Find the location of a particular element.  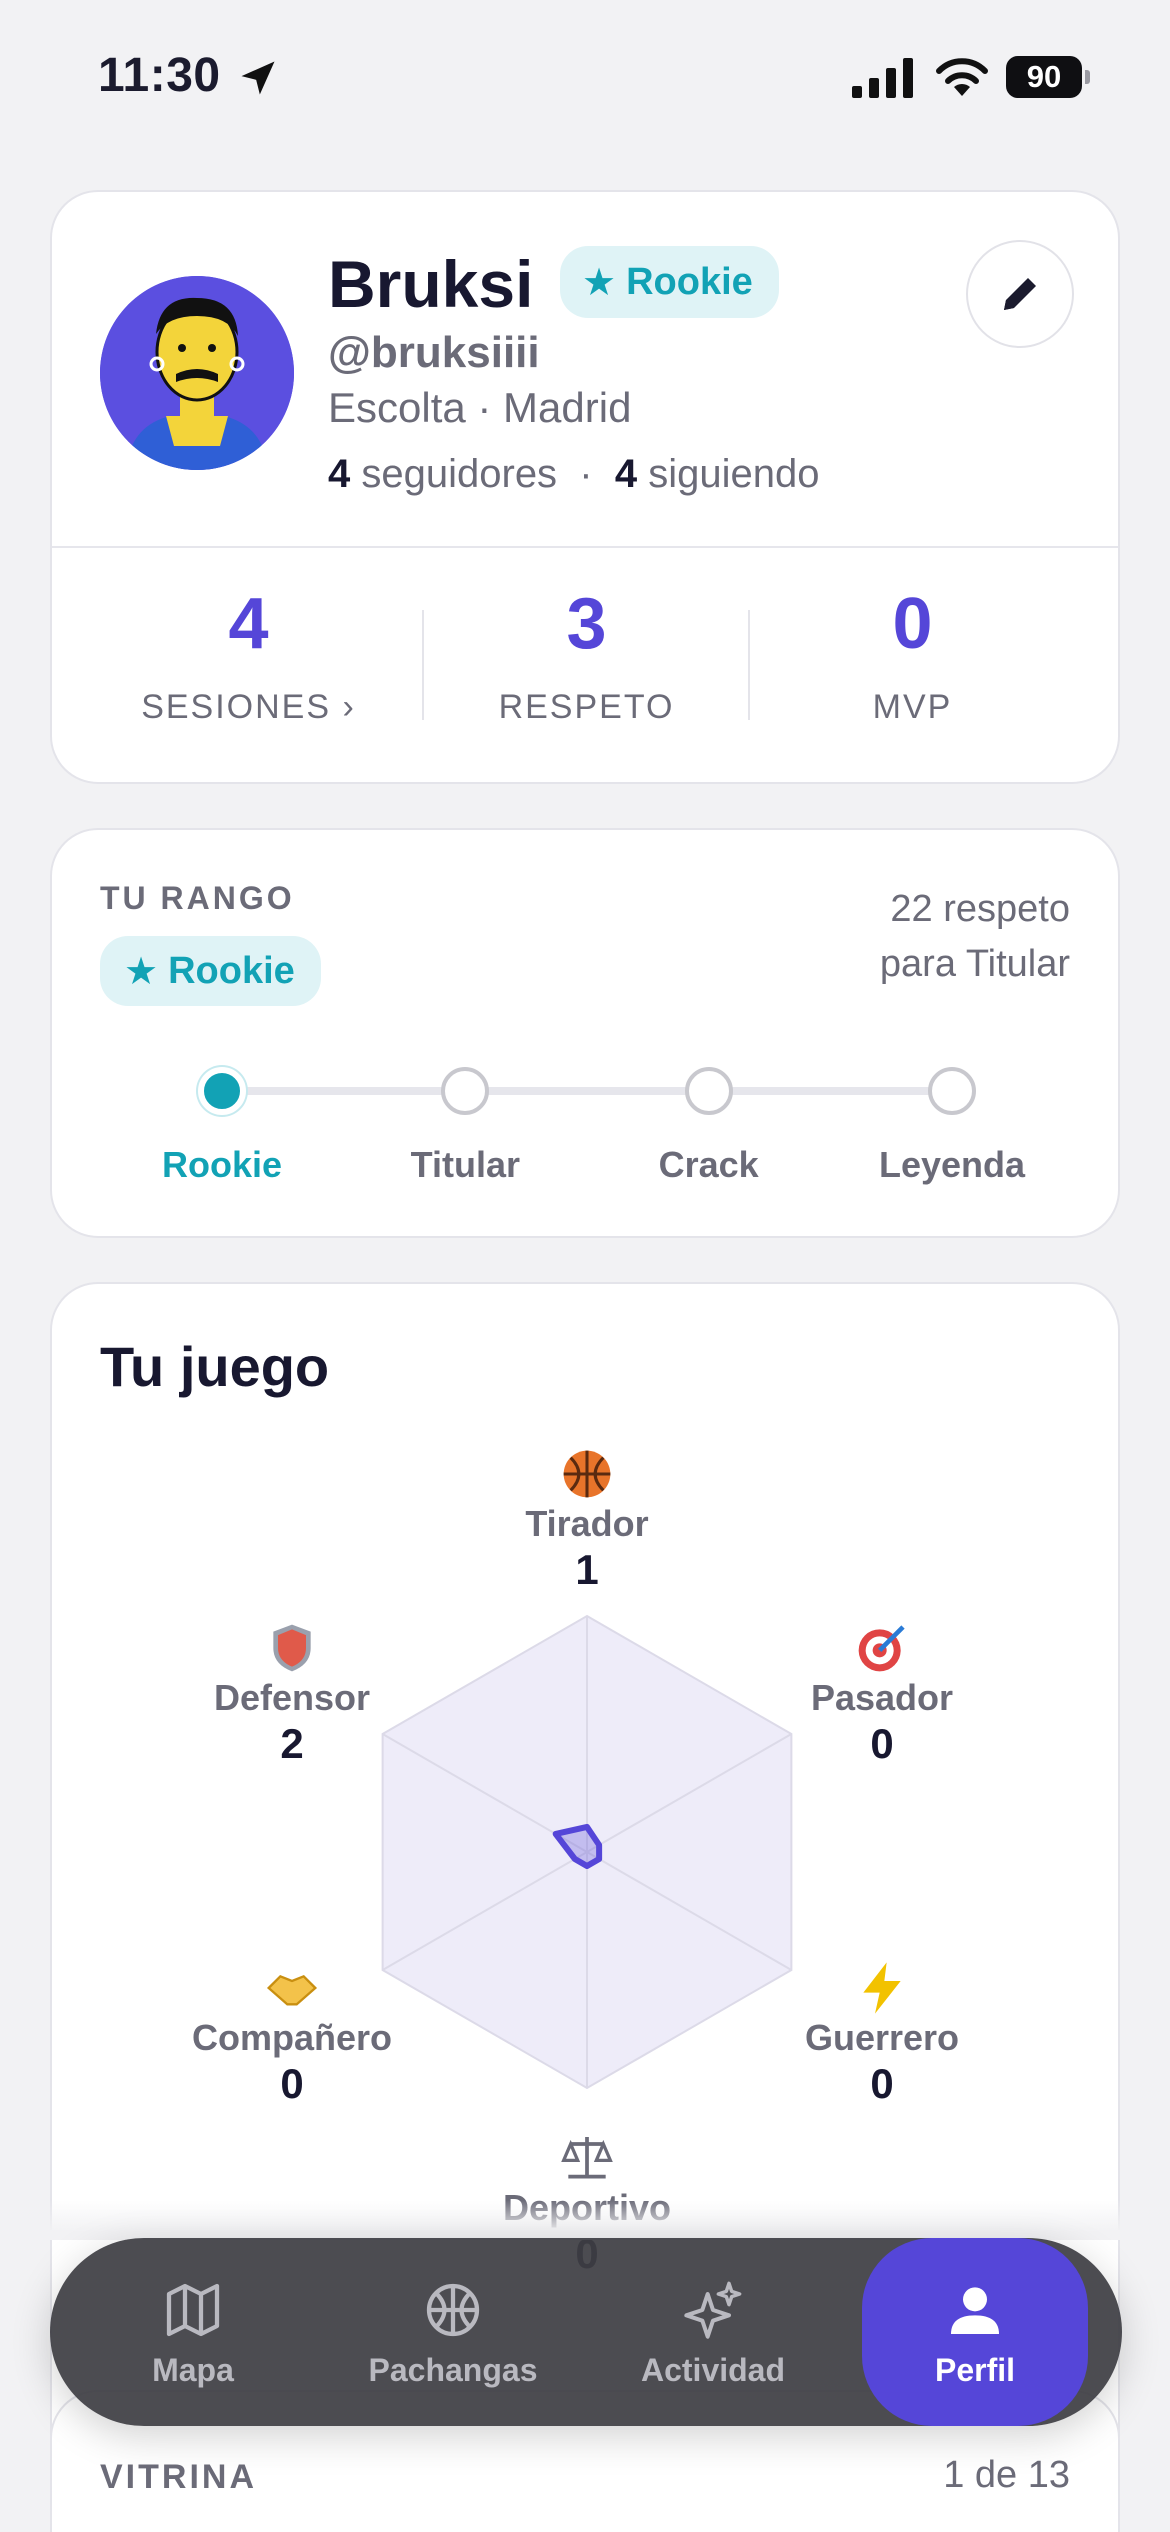

radar-label: Compañero is located at coordinates (292, 2037).